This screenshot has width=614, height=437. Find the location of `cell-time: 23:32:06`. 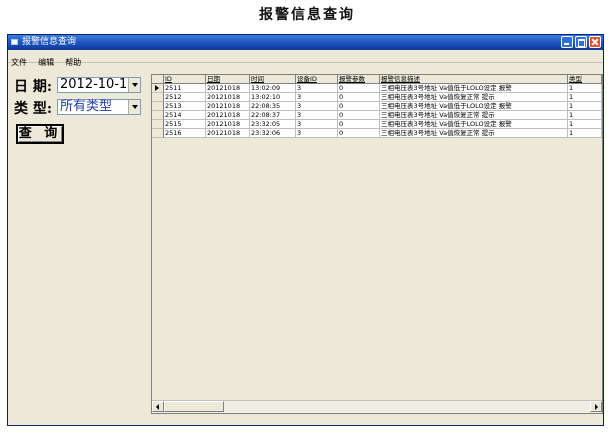

cell-time: 23:32:06 is located at coordinates (273, 133).